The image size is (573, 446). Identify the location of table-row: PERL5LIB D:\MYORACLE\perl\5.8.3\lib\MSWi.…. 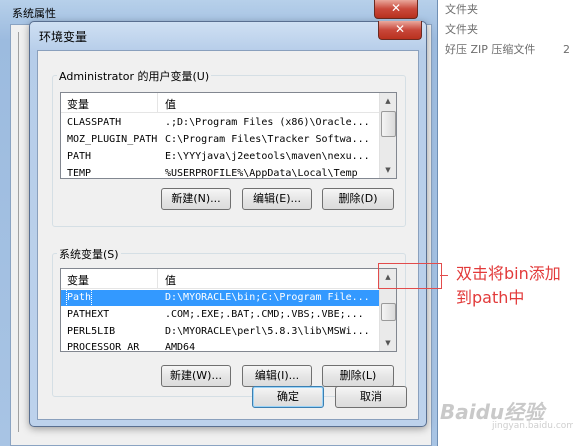
(221, 332).